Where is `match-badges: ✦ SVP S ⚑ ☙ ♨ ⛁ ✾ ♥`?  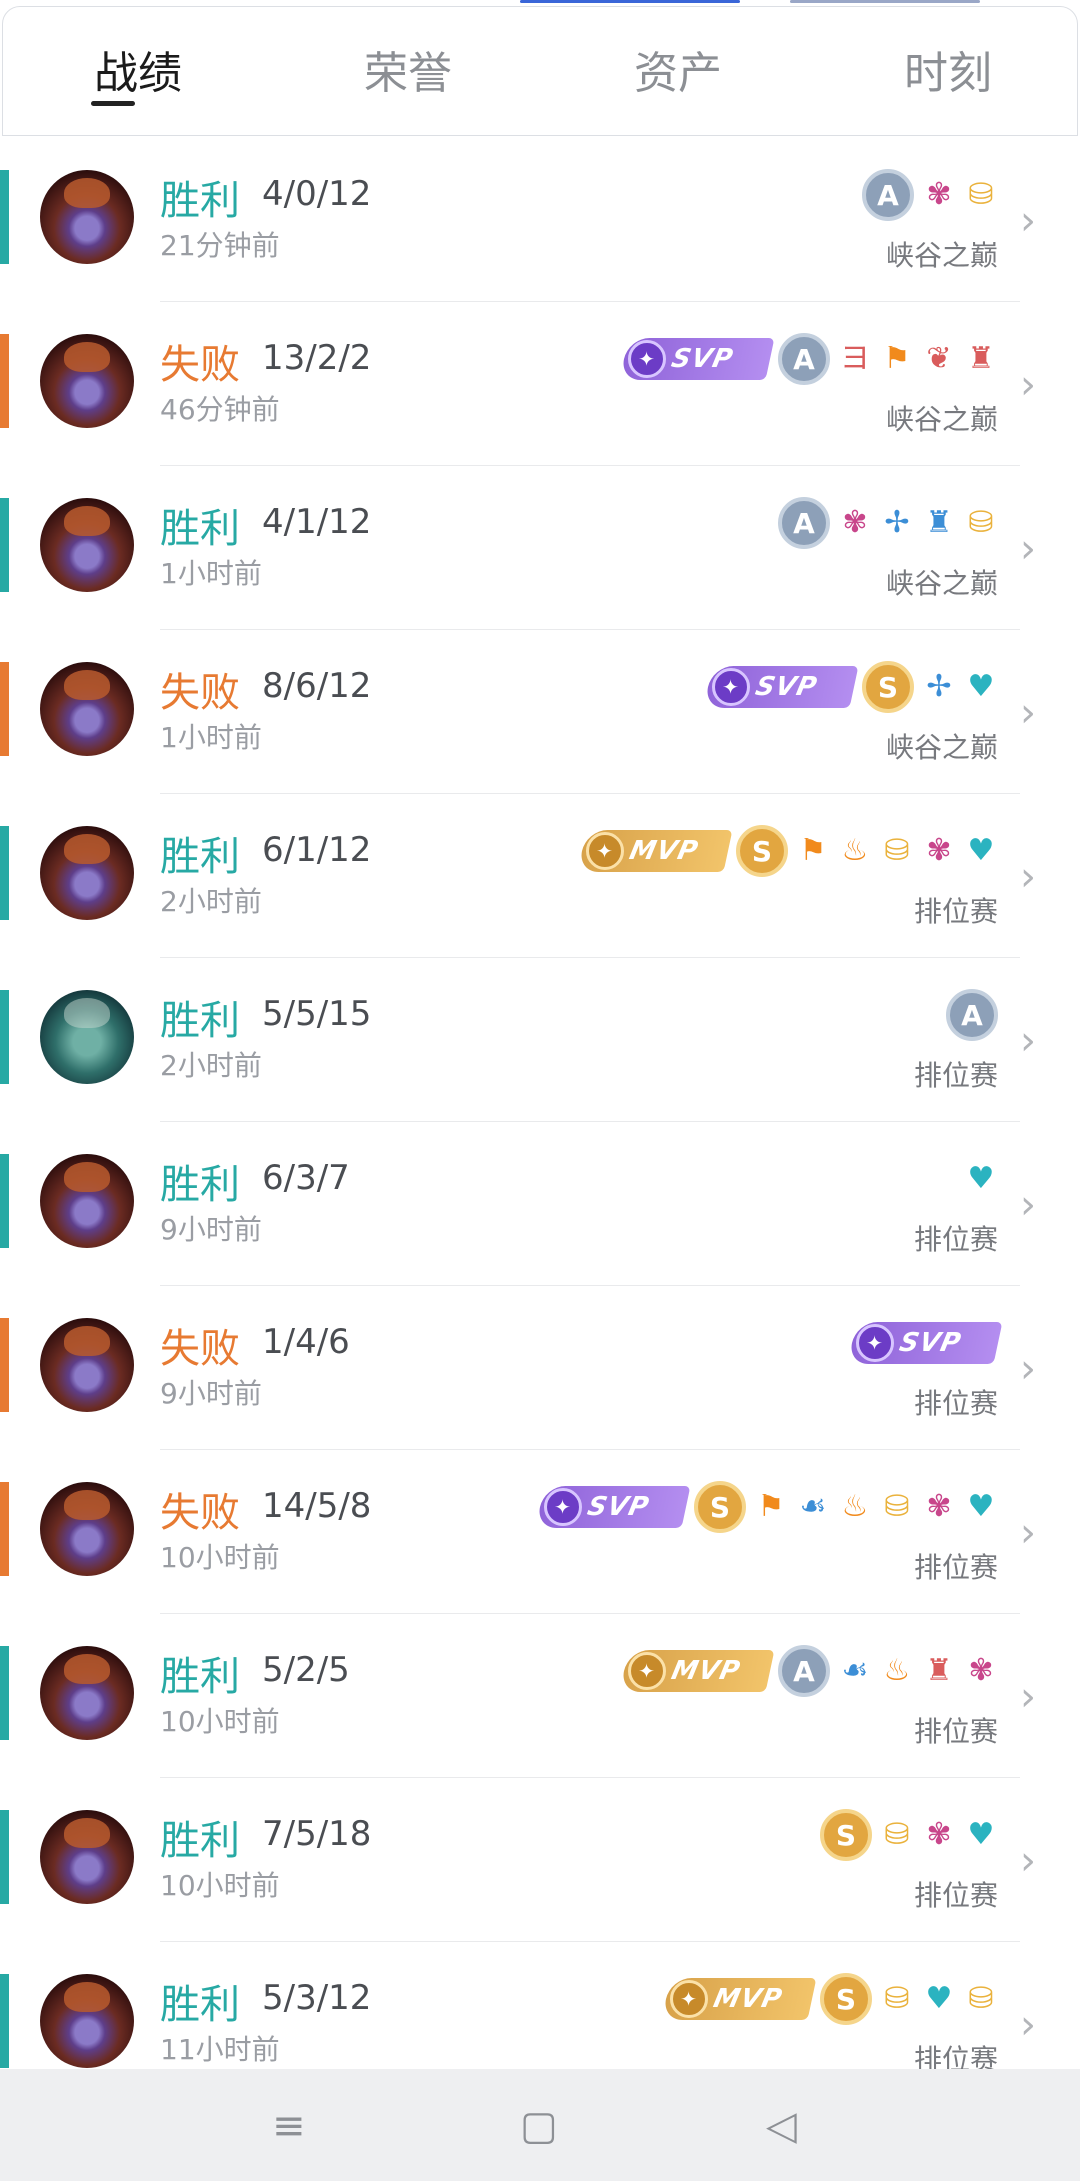 match-badges: ✦ SVP S ⚑ ☙ ♨ ⛁ ✾ ♥ is located at coordinates (766, 1507).